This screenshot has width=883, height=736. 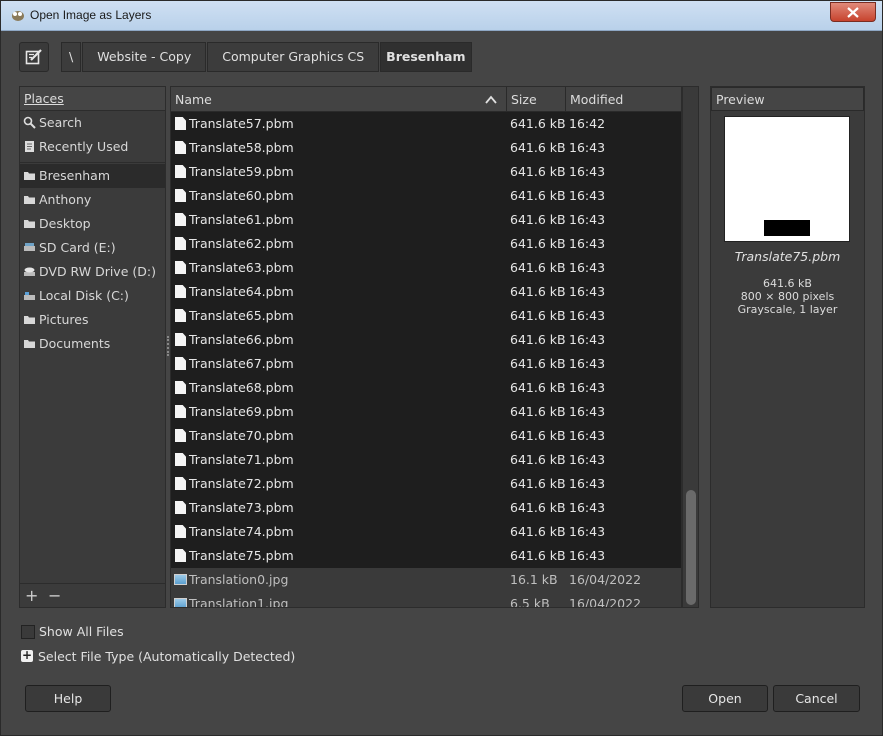 What do you see at coordinates (239, 579) in the screenshot?
I see `file-name: Translation0.jpg` at bounding box center [239, 579].